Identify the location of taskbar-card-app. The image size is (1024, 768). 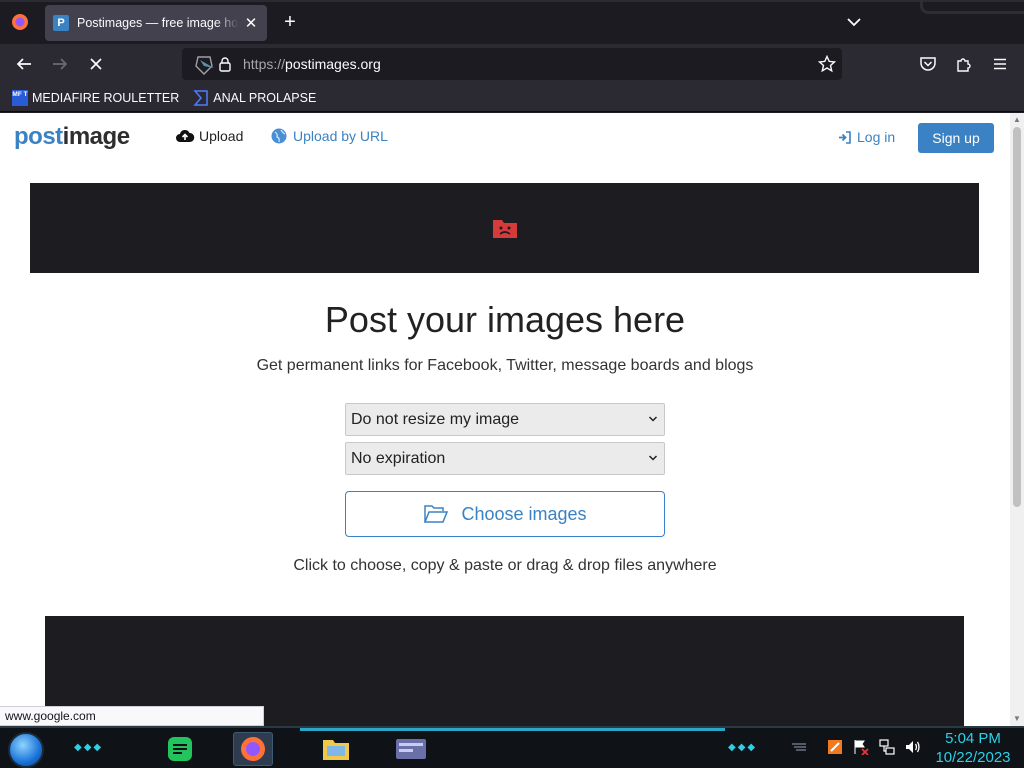
(411, 749).